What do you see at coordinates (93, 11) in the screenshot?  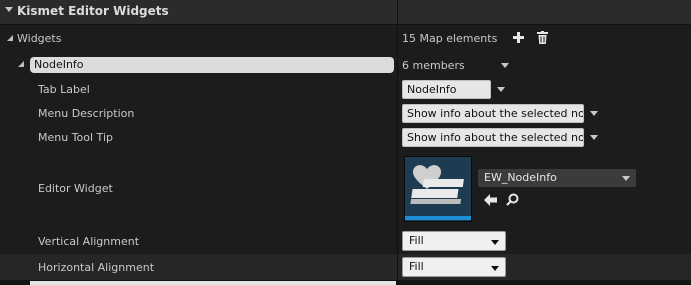 I see `category-title: Kismet Editor Widgets` at bounding box center [93, 11].